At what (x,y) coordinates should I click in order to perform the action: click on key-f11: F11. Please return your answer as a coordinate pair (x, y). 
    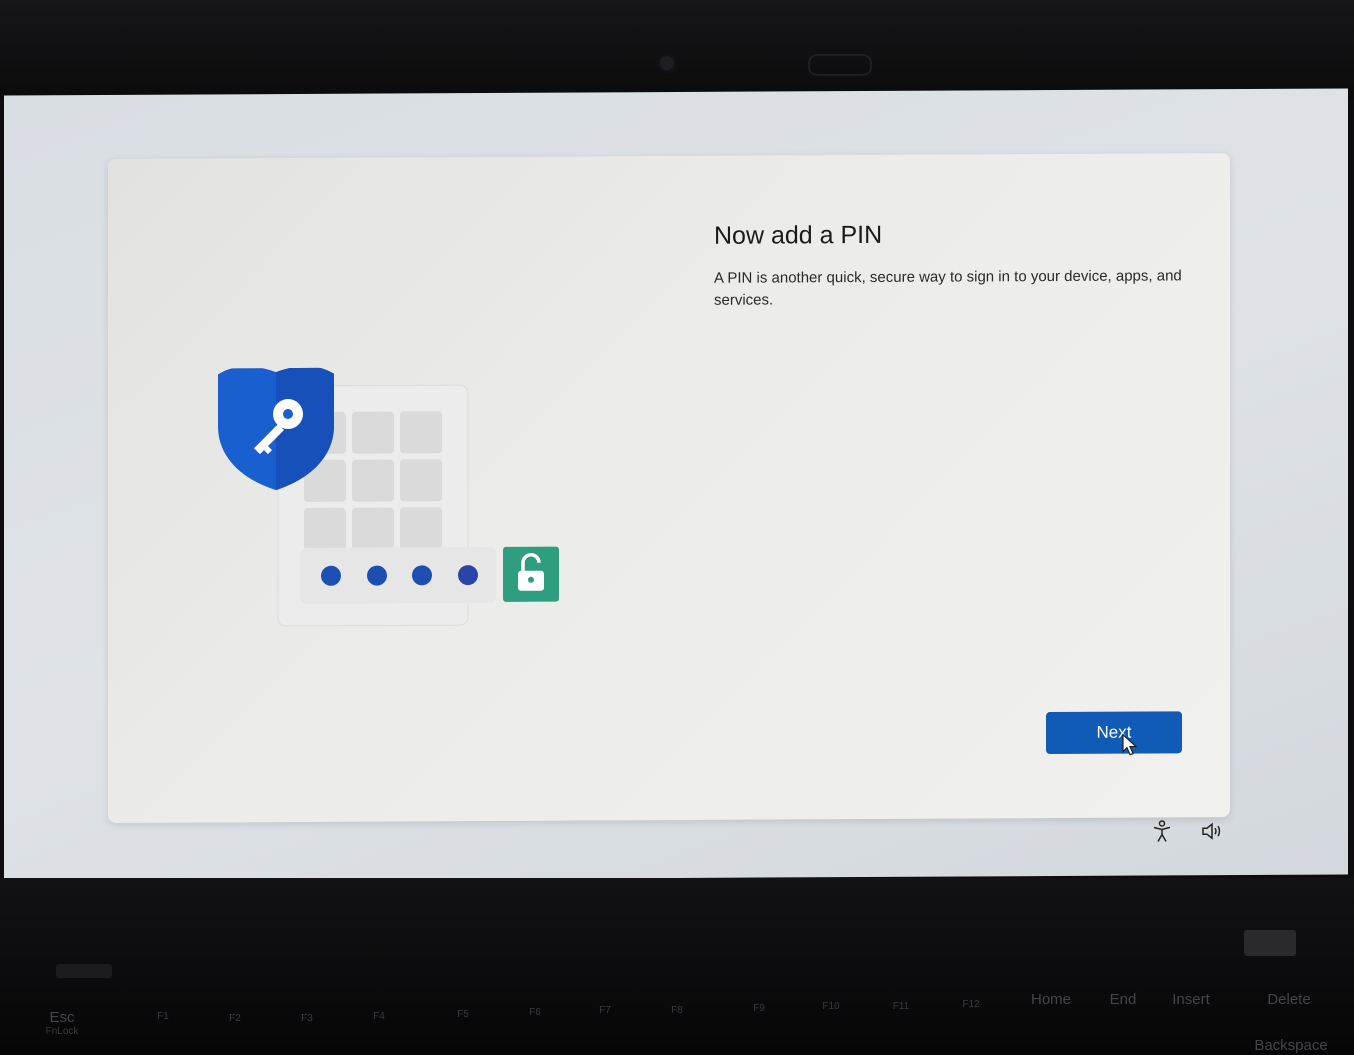
    Looking at the image, I should click on (901, 1006).